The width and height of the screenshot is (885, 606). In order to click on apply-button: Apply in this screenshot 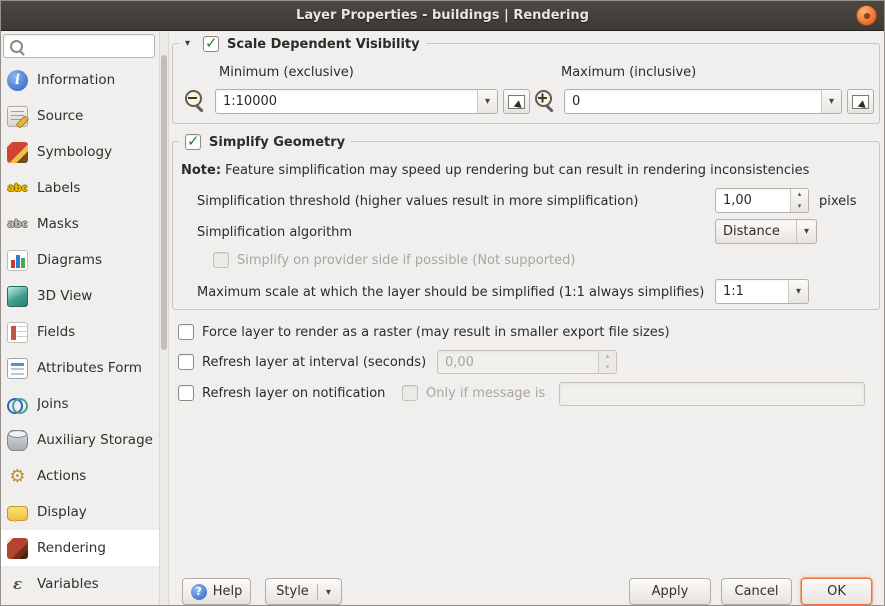, I will do `click(670, 591)`.